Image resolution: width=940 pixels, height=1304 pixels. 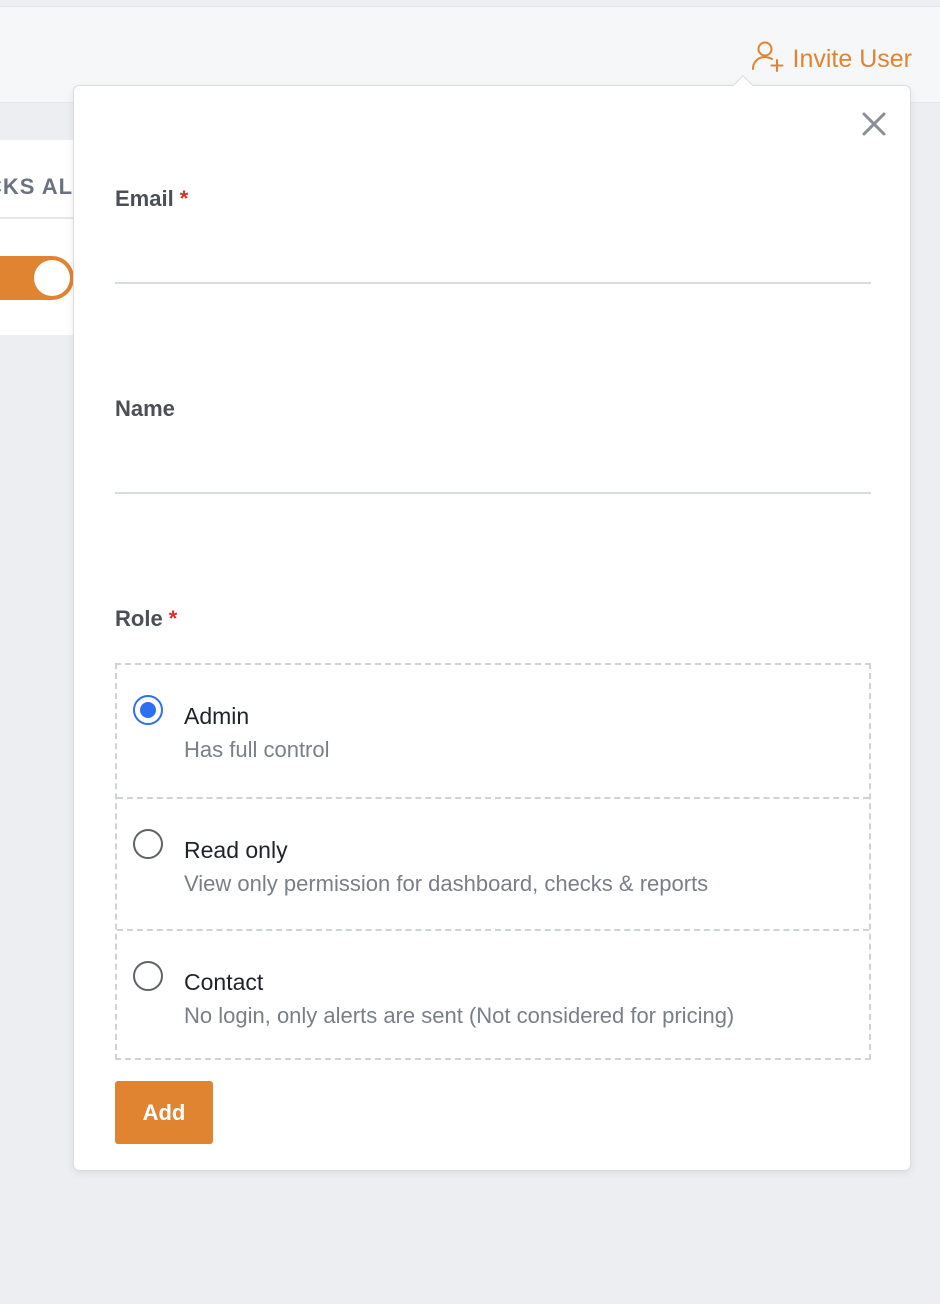 What do you see at coordinates (37, 186) in the screenshot?
I see `background-section-heading: CKS AL` at bounding box center [37, 186].